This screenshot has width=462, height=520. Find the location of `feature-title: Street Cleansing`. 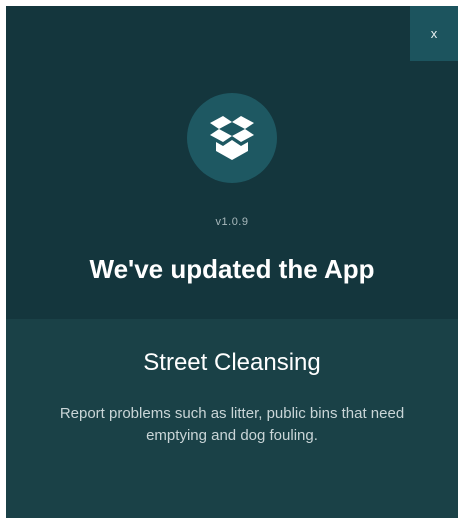

feature-title: Street Cleansing is located at coordinates (232, 362).